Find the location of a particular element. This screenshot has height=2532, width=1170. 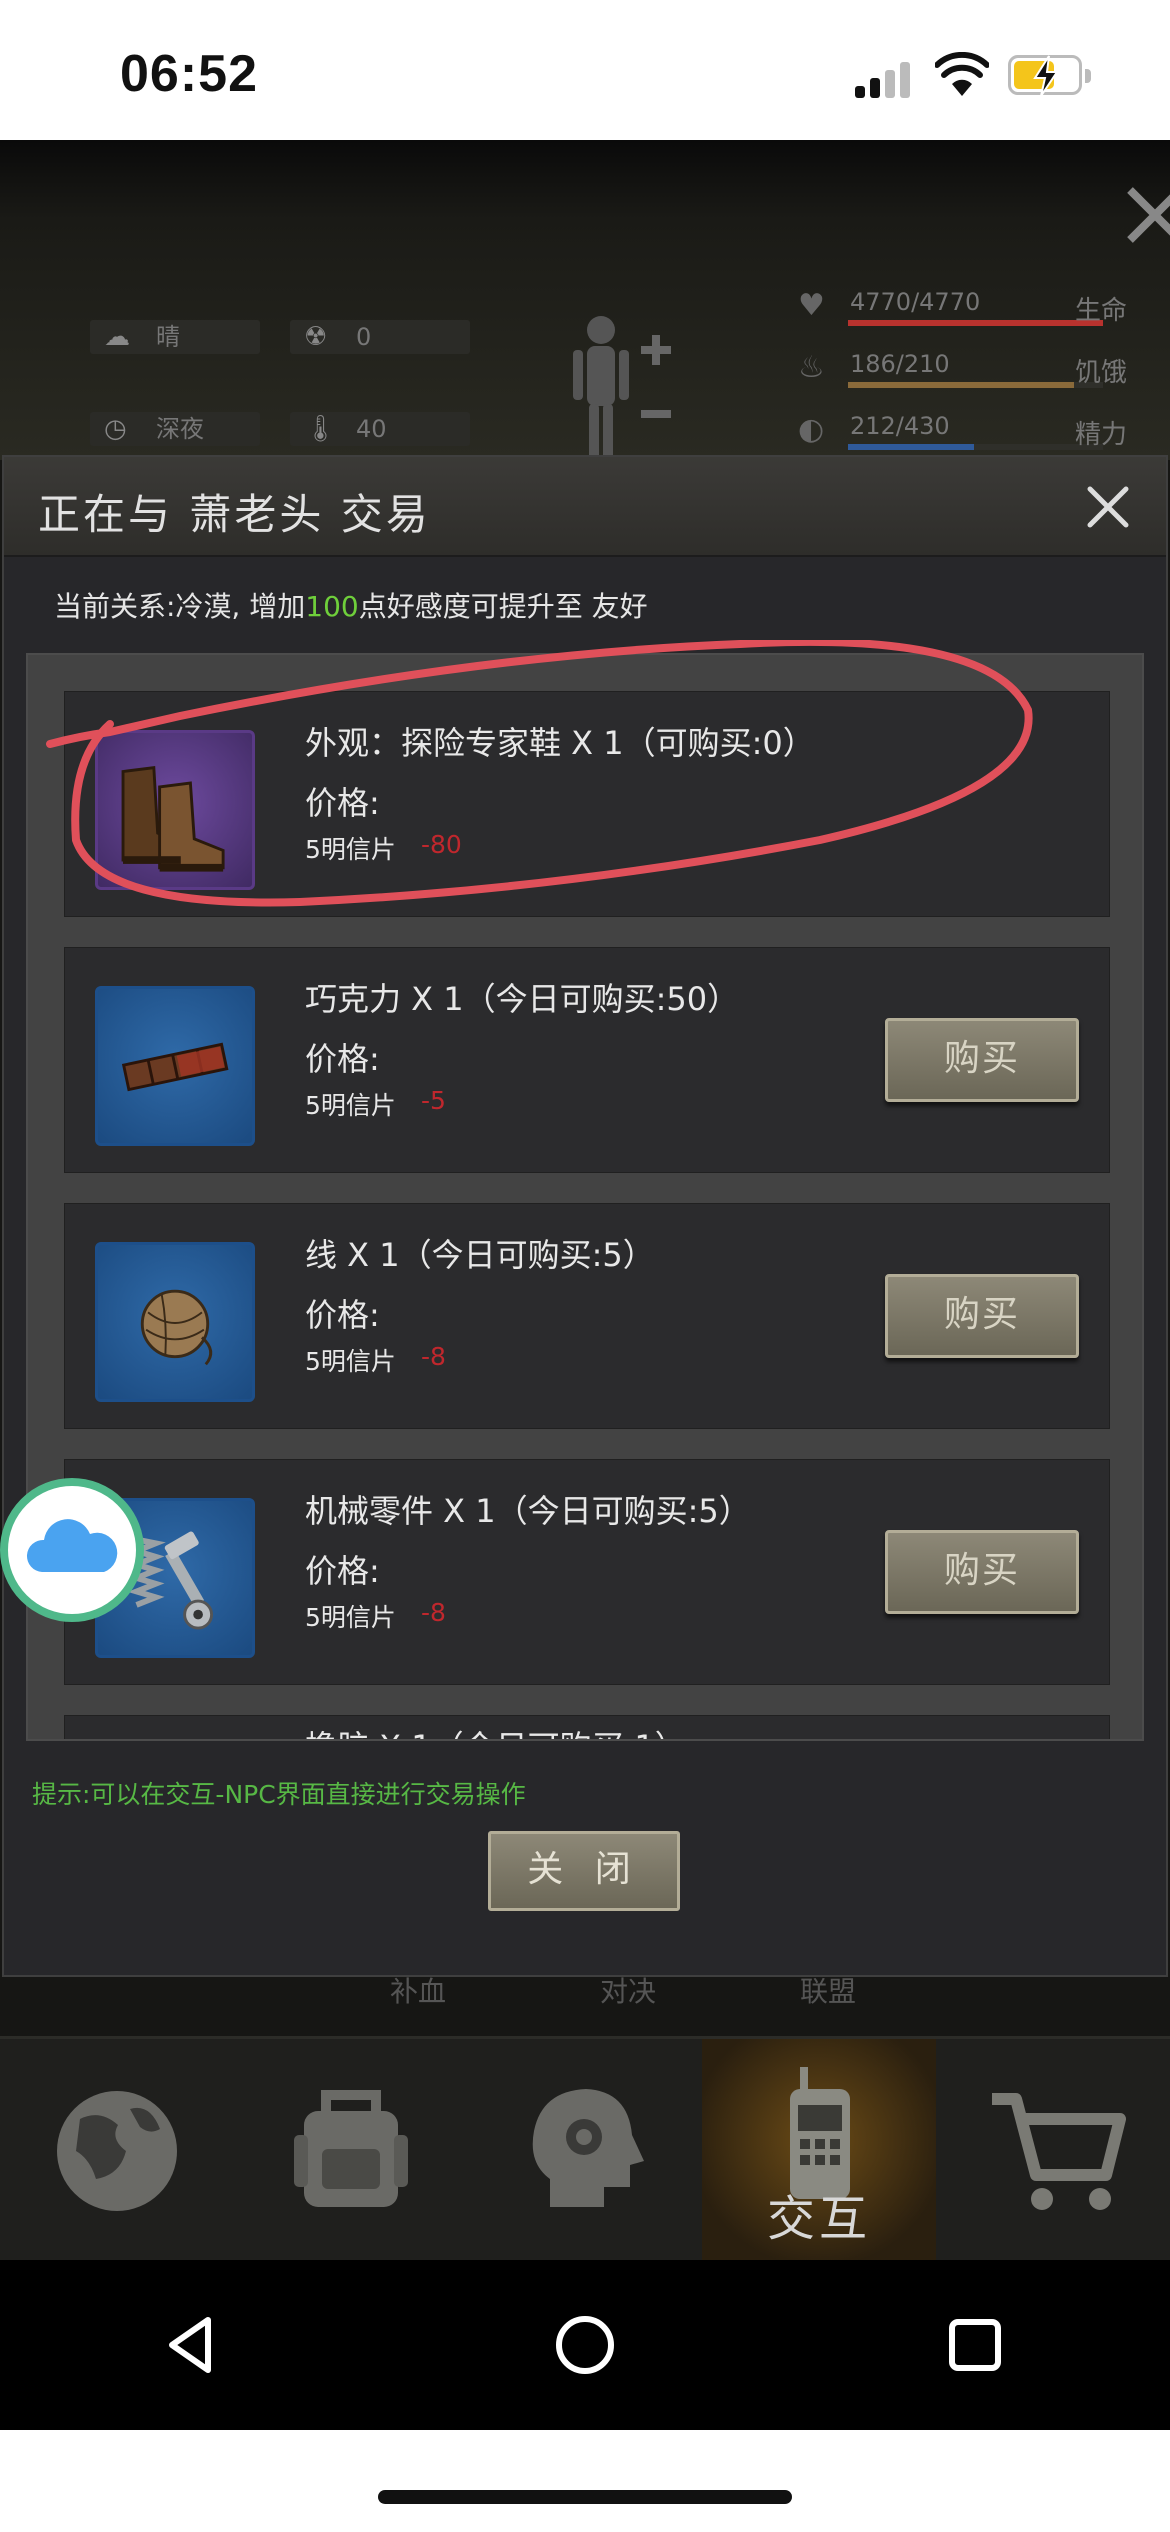

health-bar is located at coordinates (975, 323).